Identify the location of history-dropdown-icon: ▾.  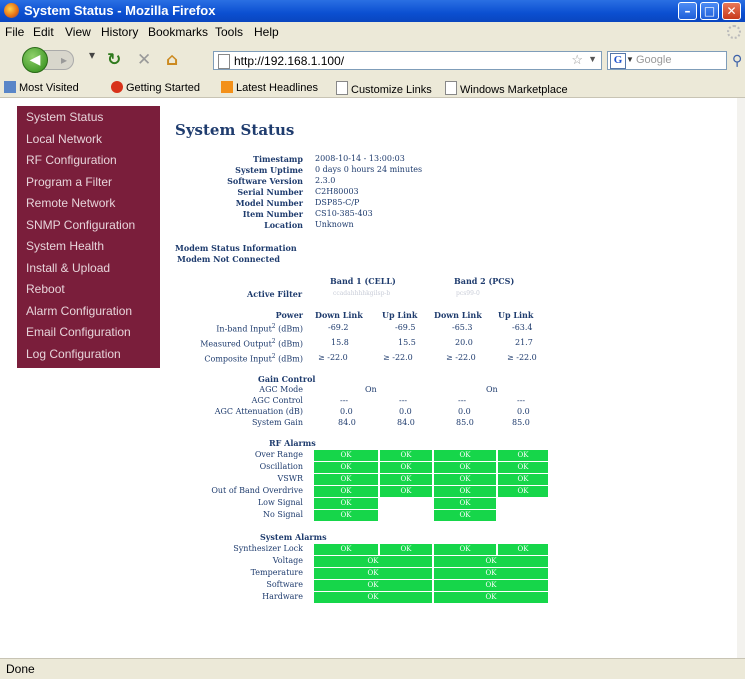
(92, 55).